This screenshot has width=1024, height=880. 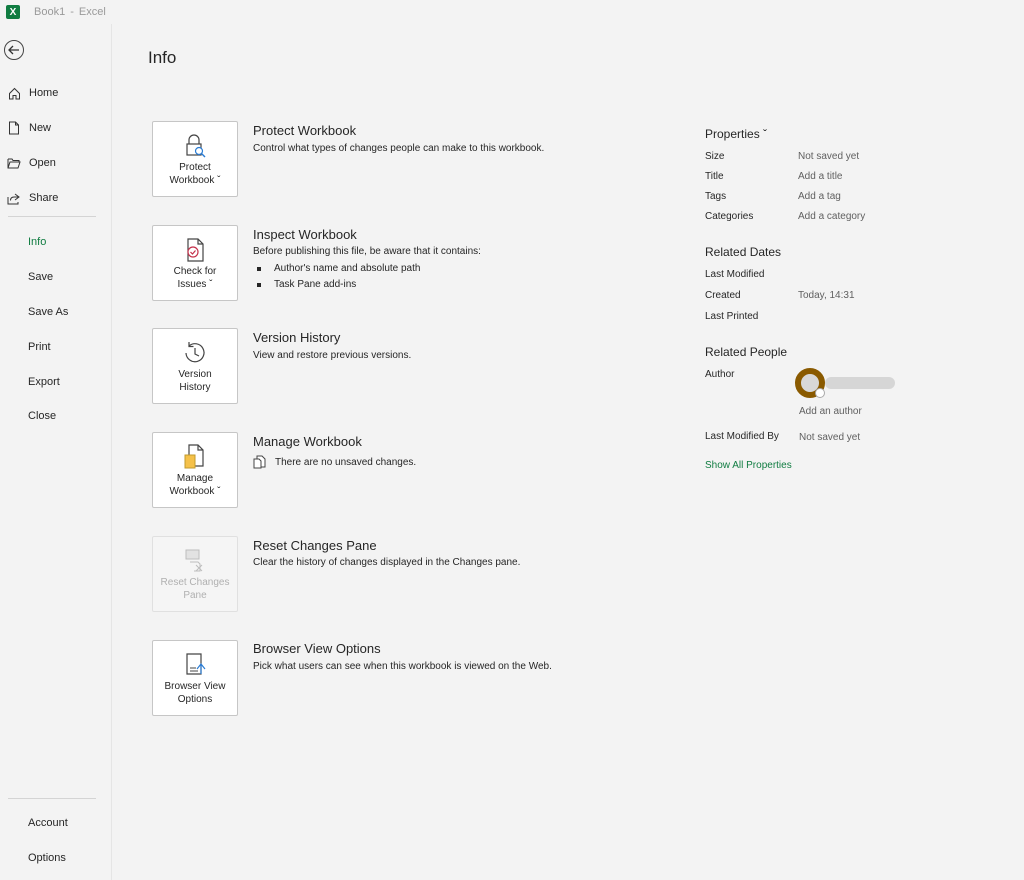 I want to click on share-icon, so click(x=14, y=198).